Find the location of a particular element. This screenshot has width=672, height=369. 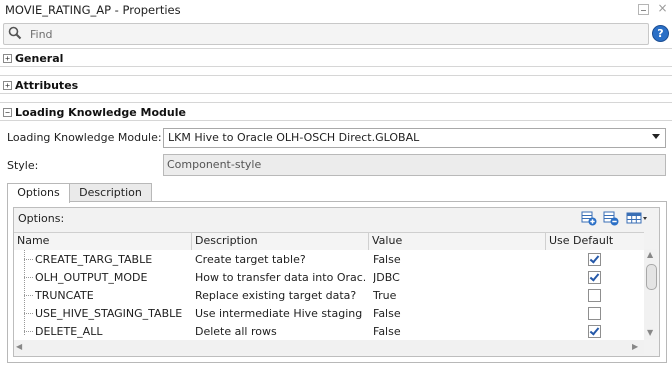

options-title: Options: is located at coordinates (41, 218).